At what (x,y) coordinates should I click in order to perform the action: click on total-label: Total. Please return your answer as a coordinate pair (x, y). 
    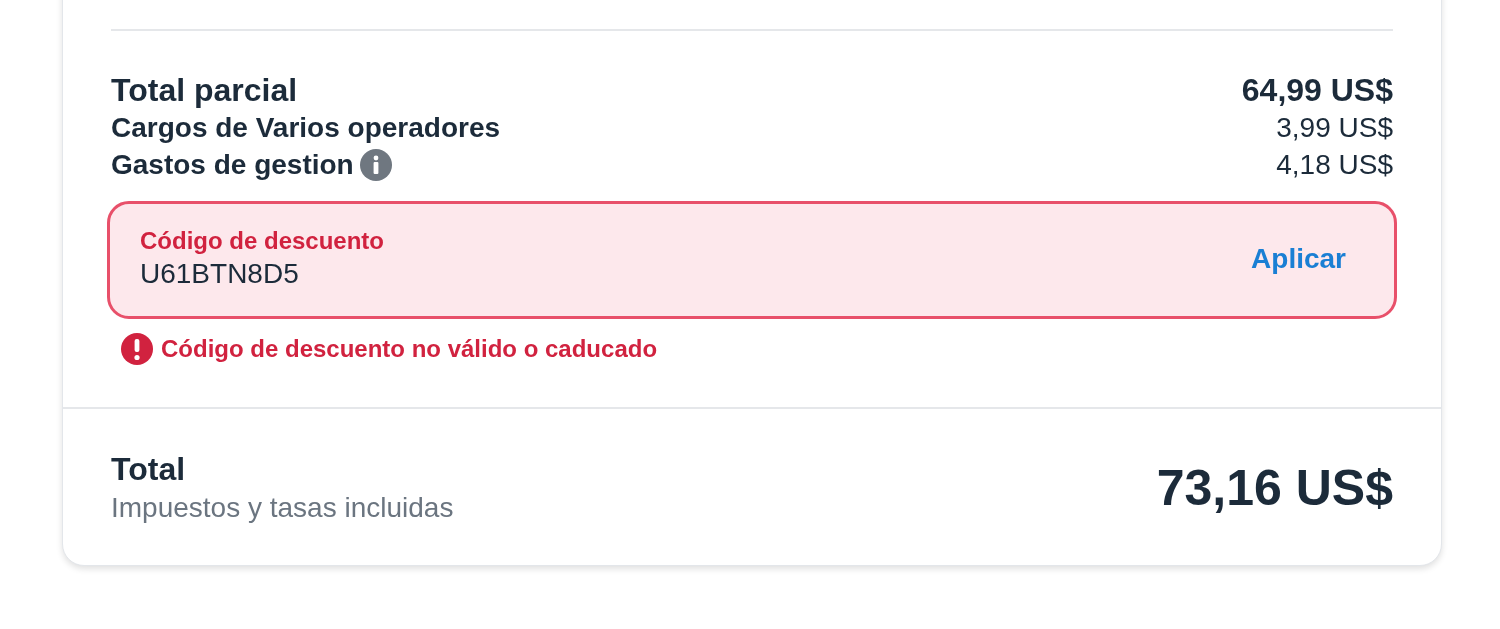
    Looking at the image, I should click on (149, 469).